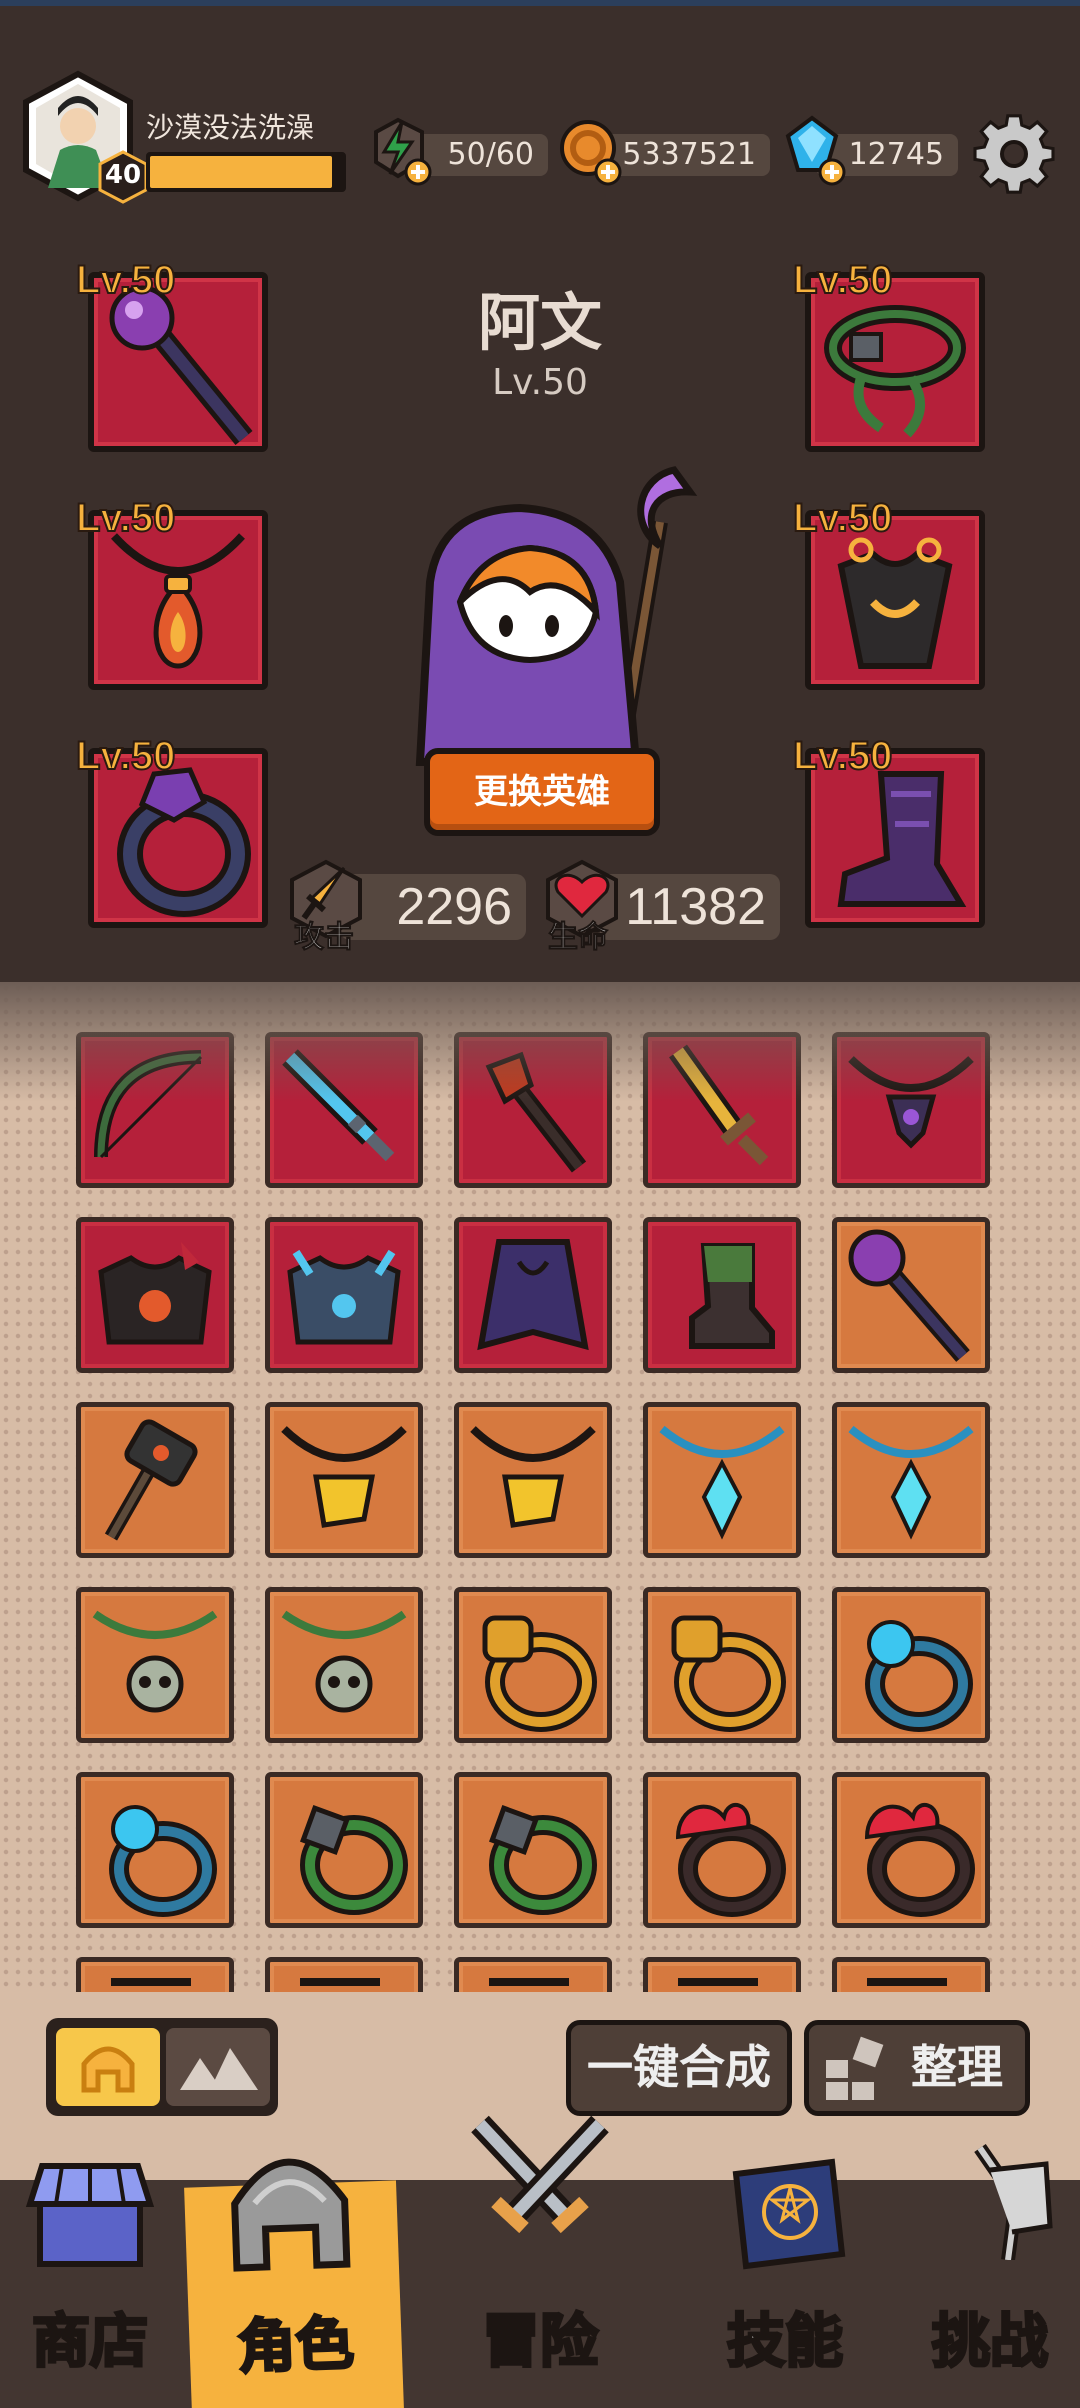 This screenshot has height=2408, width=1080. I want to click on hp-label: 生命, so click(578, 938).